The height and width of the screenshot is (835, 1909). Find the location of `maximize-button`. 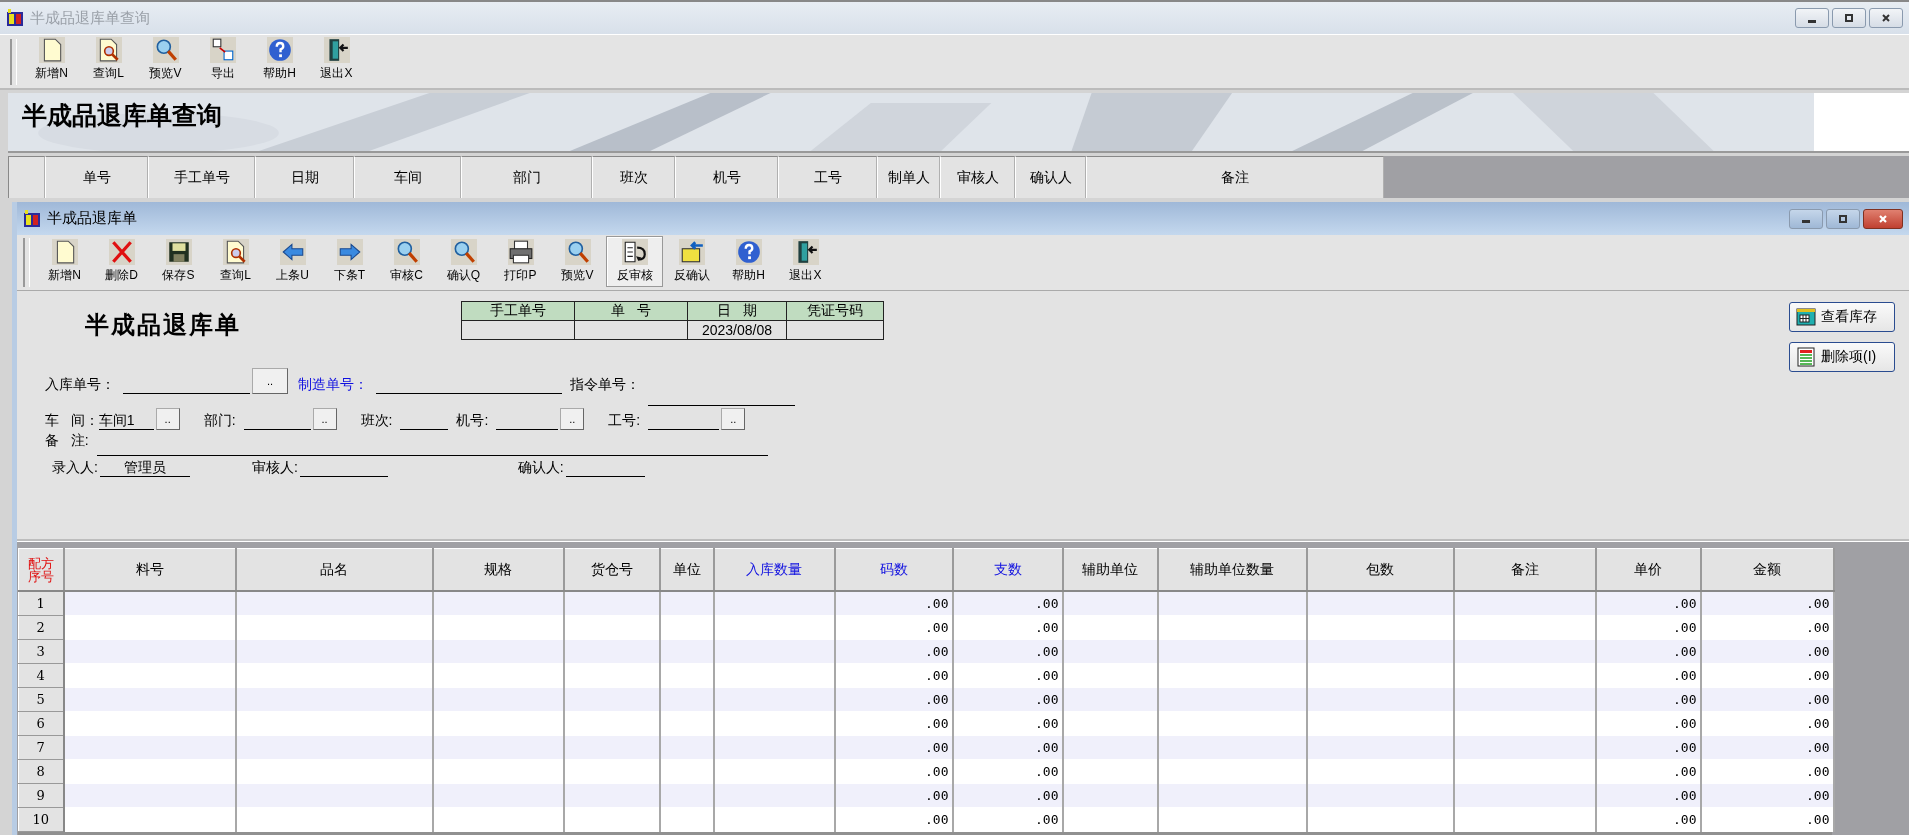

maximize-button is located at coordinates (1843, 218).